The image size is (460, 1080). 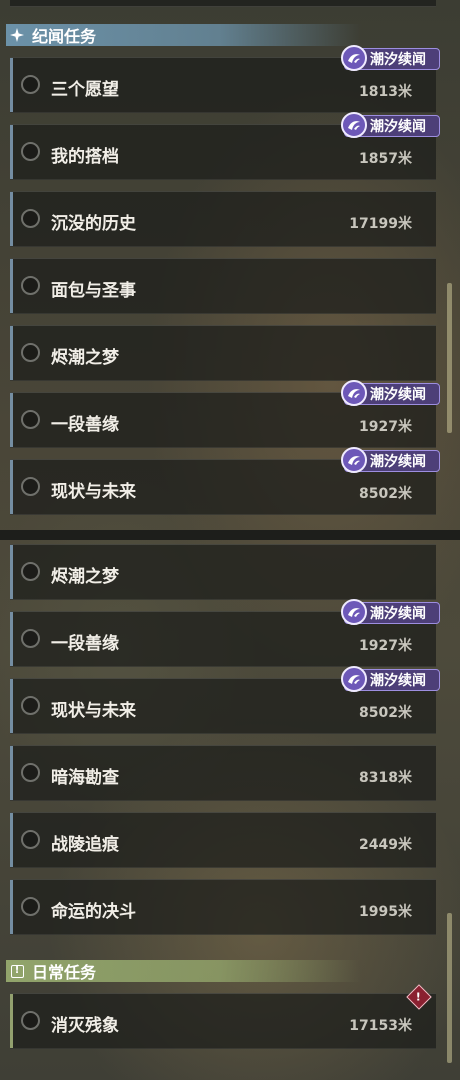 I want to click on quest-row: 战陵追痕 2449米, so click(x=223, y=840).